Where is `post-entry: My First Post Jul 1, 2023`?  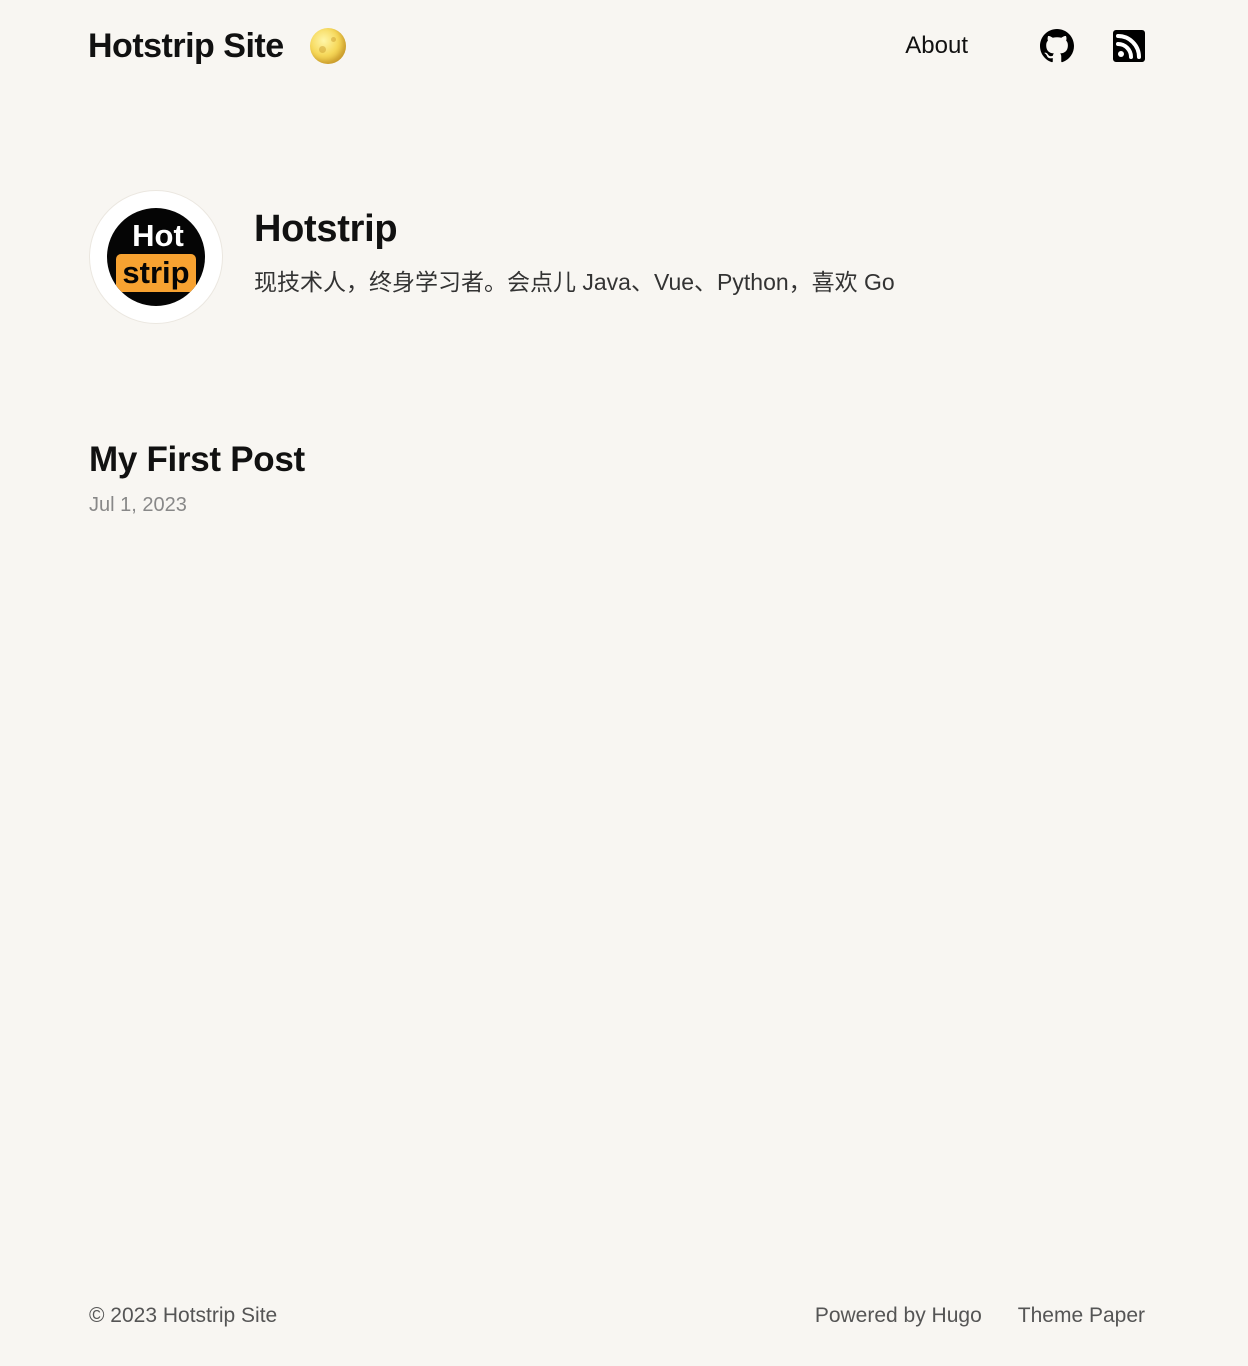
post-entry: My First Post Jul 1, 2023 is located at coordinates (197, 478).